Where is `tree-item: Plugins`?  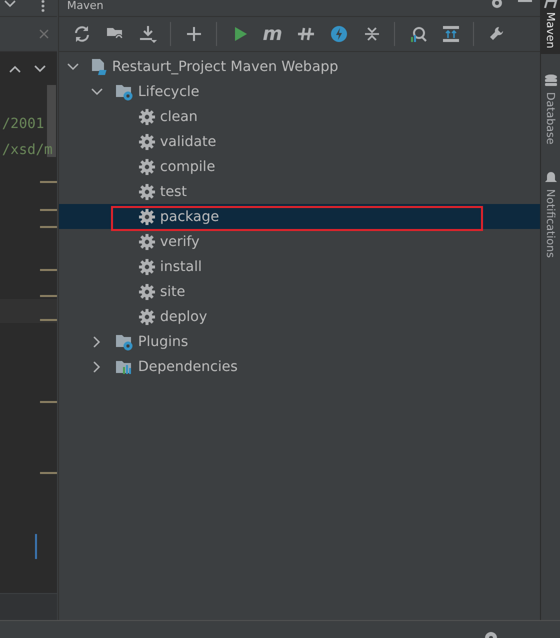 tree-item: Plugins is located at coordinates (299, 341).